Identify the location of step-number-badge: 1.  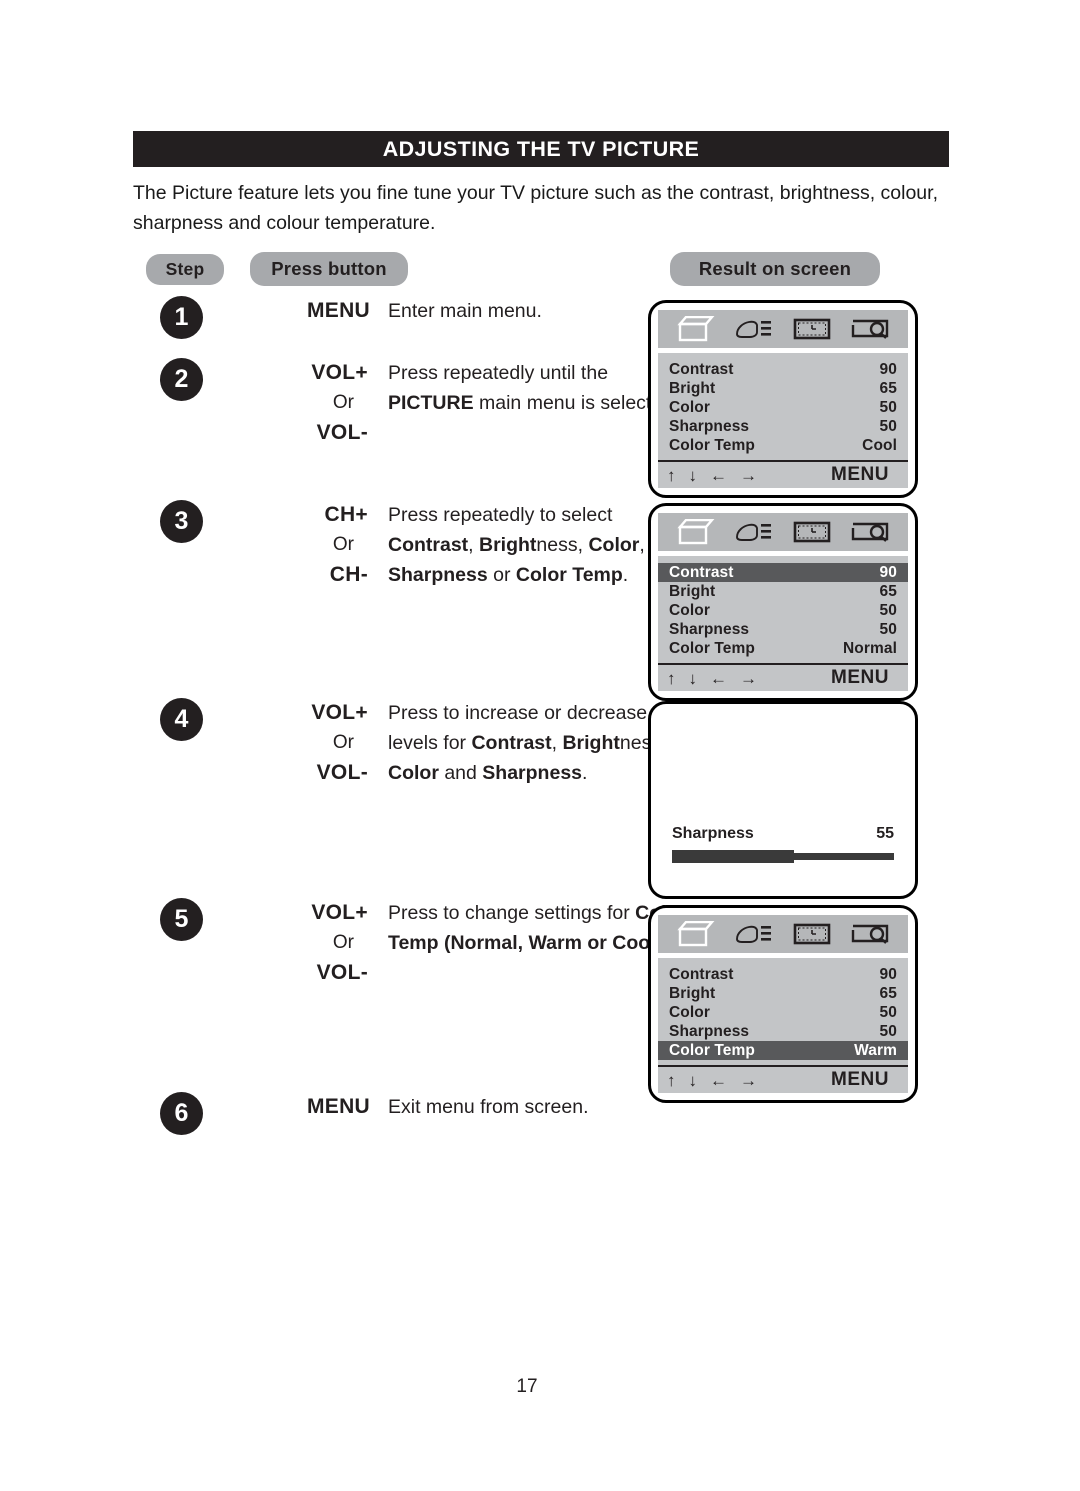
(181, 317).